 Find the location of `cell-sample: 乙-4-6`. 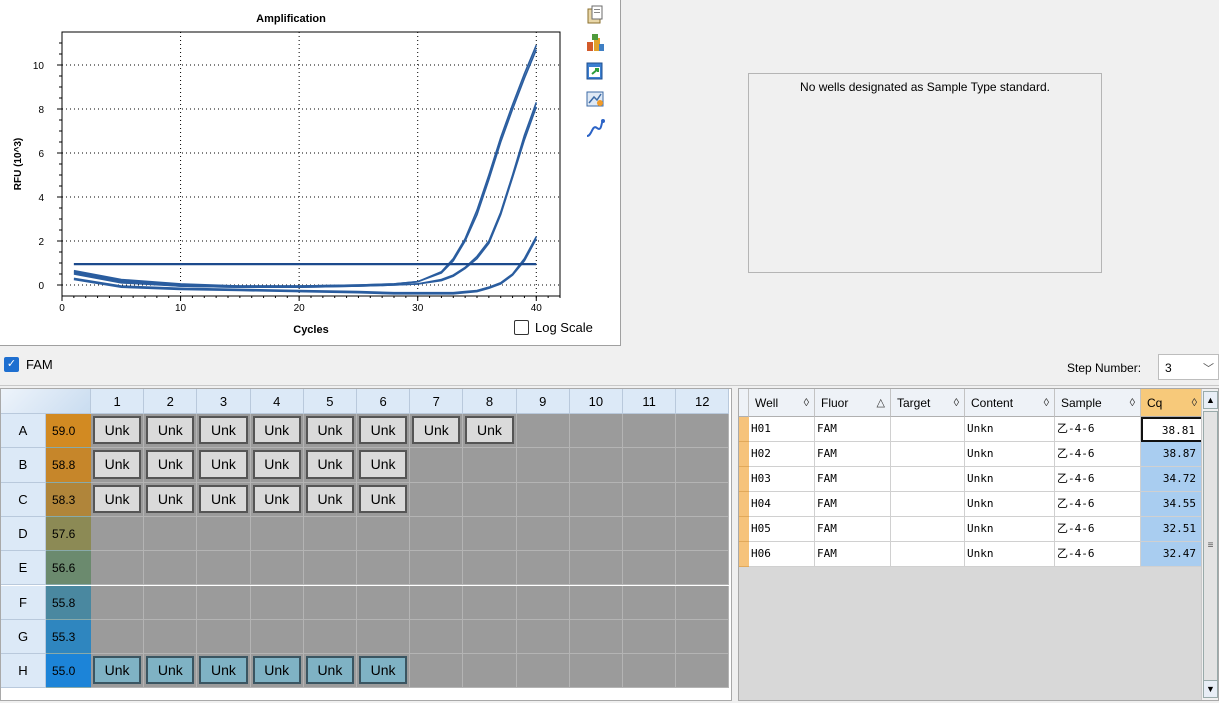

cell-sample: 乙-4-6 is located at coordinates (1098, 479).